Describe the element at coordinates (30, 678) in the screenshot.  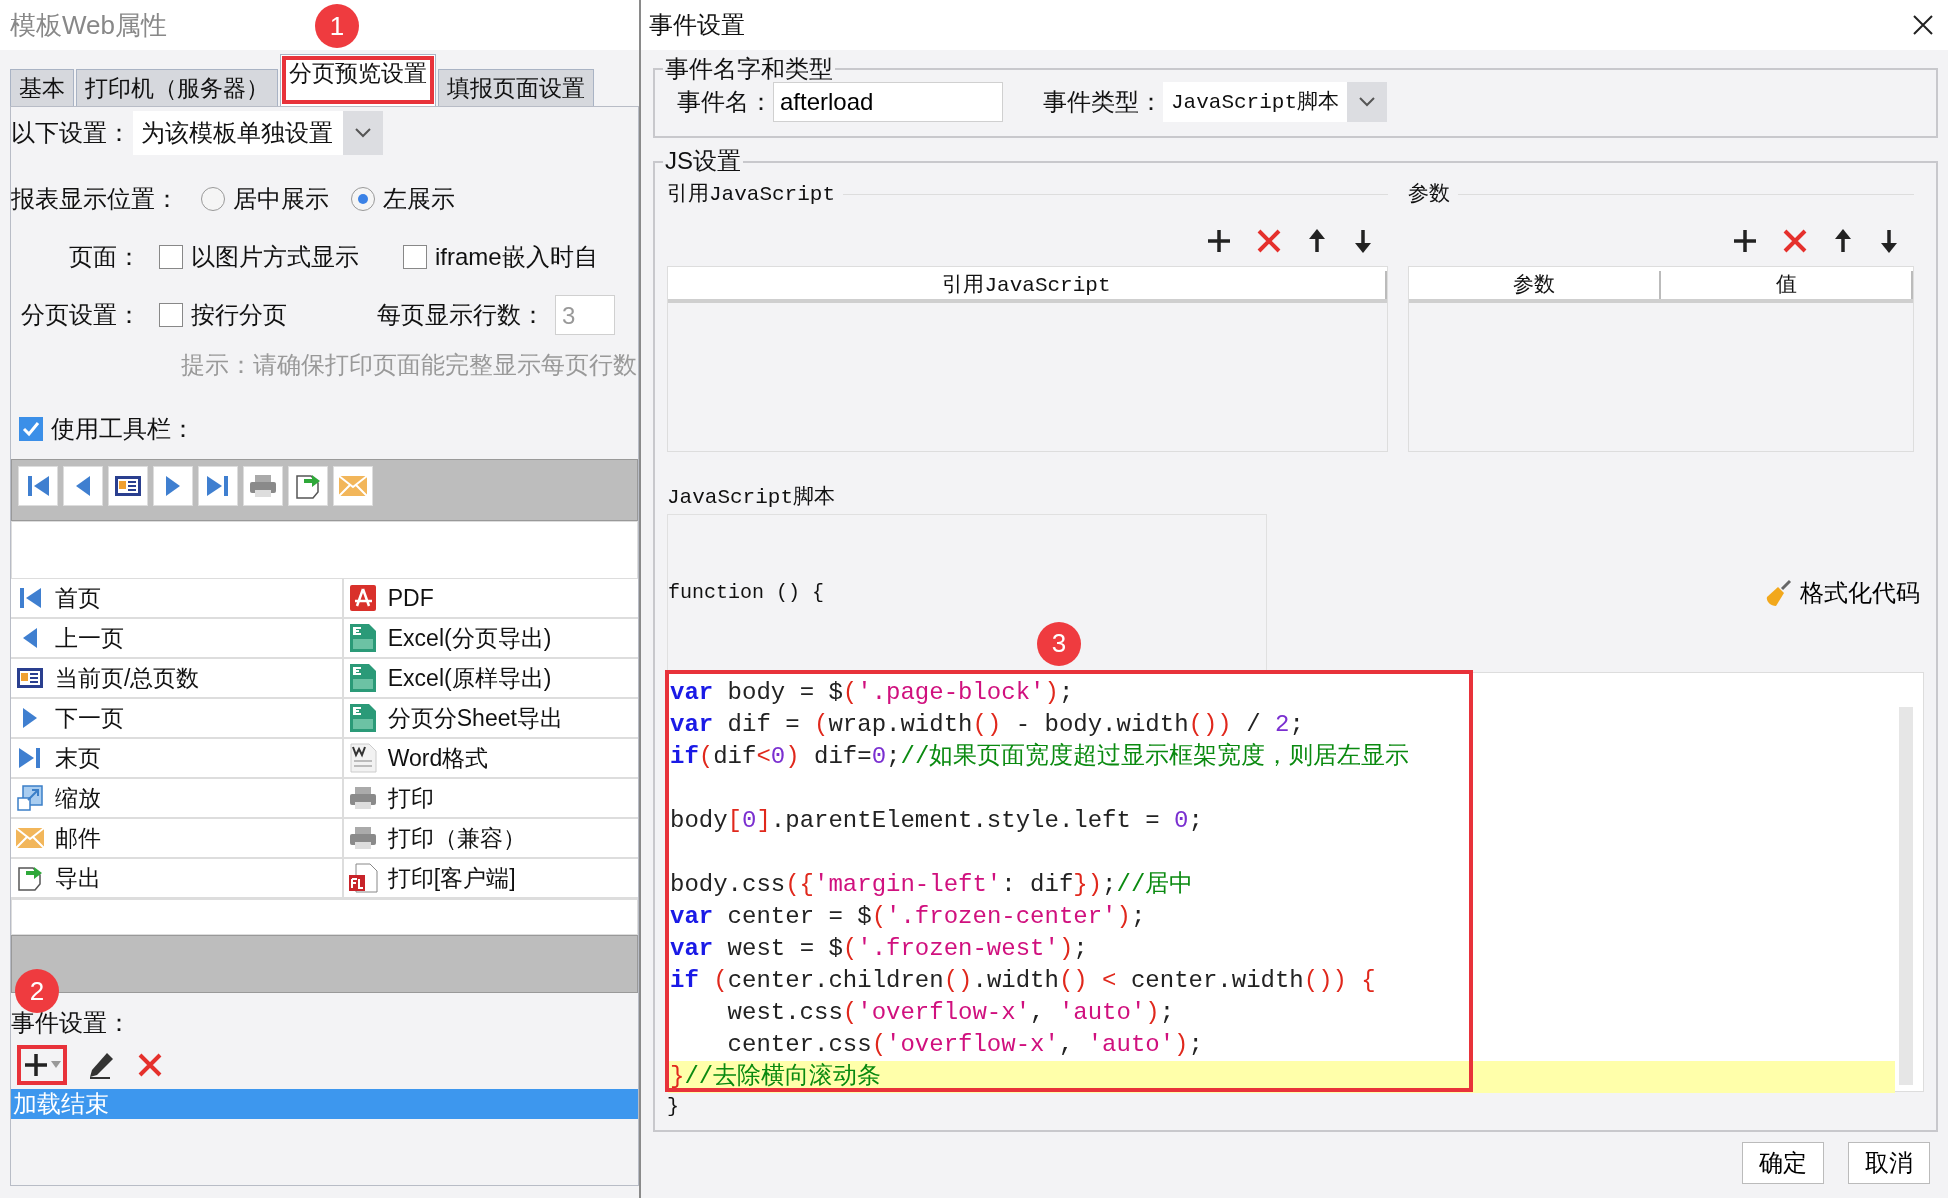
I see `page-number-icon` at that location.